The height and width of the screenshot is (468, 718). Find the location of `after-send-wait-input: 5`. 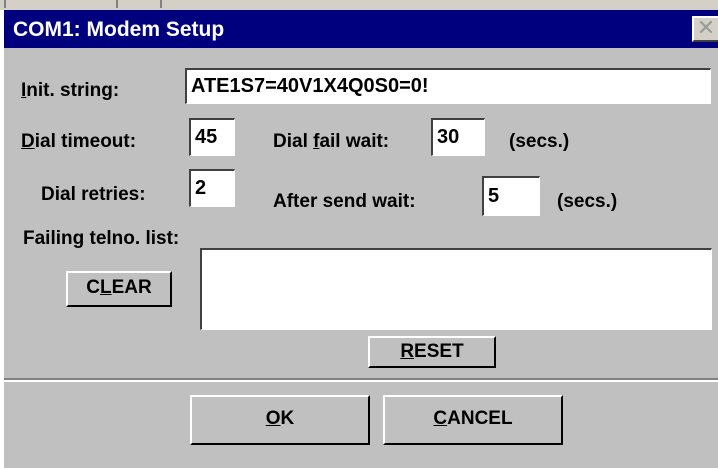

after-send-wait-input: 5 is located at coordinates (511, 196).